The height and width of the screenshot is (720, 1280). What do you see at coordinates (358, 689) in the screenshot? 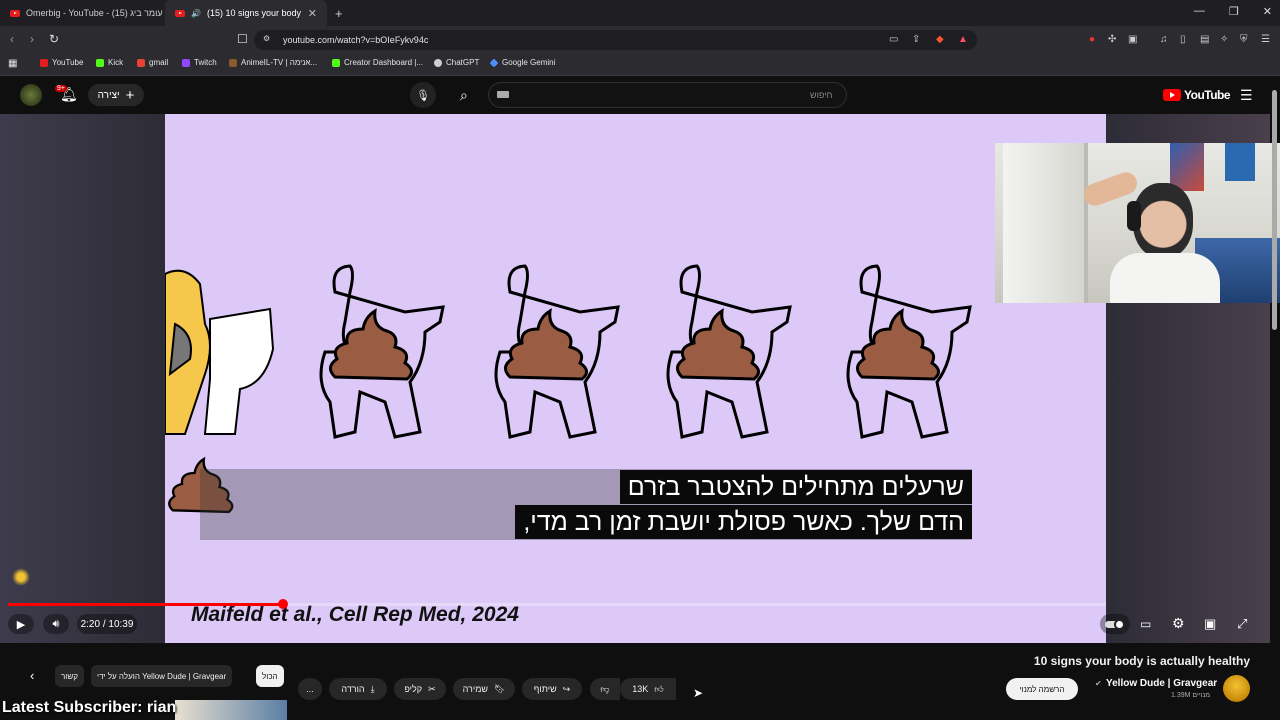
I see `download-button: הורדה ⤓` at bounding box center [358, 689].